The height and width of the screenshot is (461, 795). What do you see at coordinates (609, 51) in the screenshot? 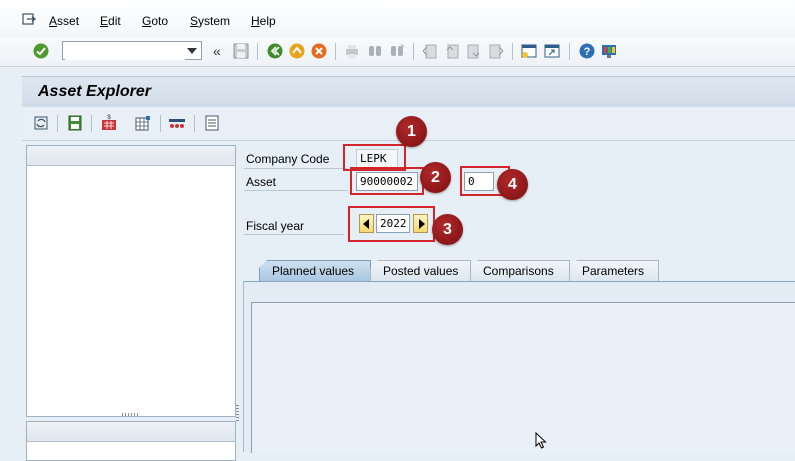
I see `customize-layout-icon` at bounding box center [609, 51].